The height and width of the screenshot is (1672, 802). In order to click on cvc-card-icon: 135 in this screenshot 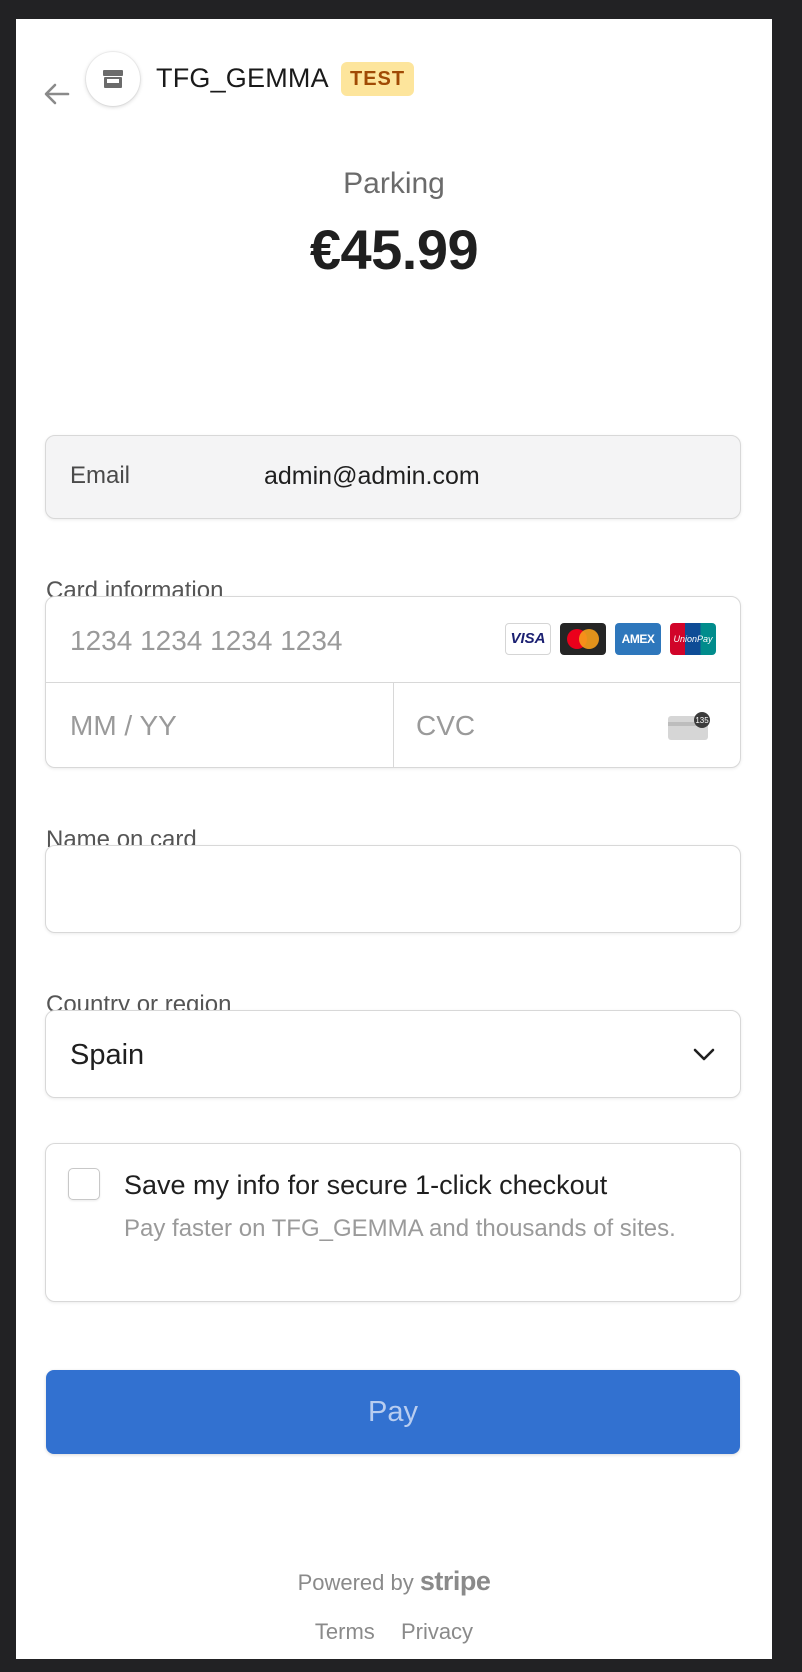, I will do `click(689, 726)`.